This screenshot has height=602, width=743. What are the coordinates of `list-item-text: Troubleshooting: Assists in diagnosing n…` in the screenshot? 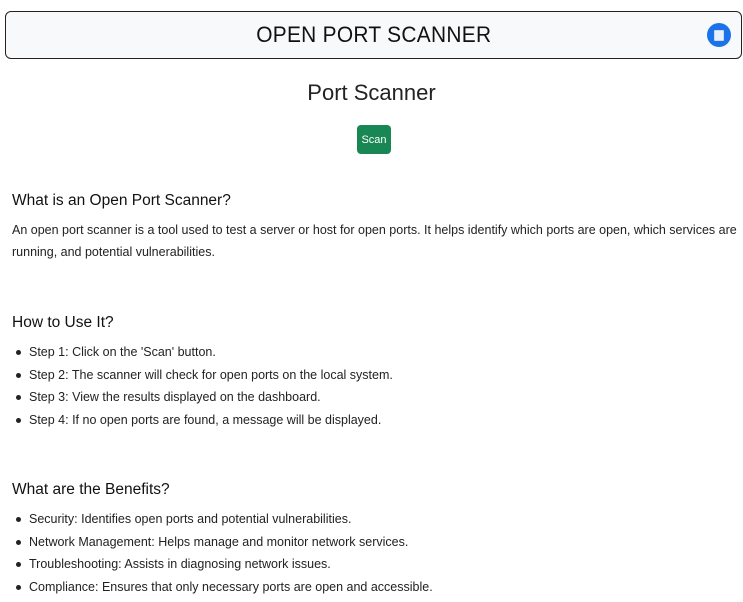 It's located at (180, 564).